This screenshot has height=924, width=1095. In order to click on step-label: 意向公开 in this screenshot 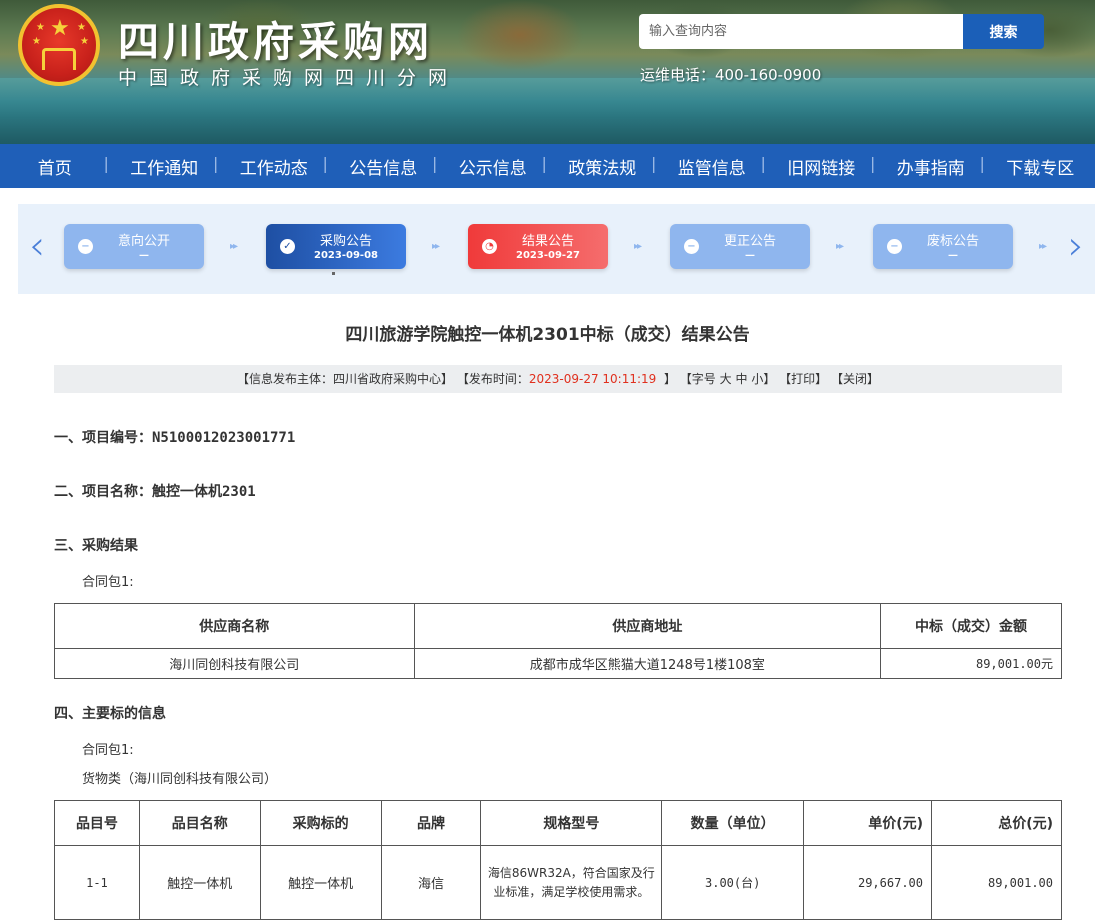, I will do `click(143, 241)`.